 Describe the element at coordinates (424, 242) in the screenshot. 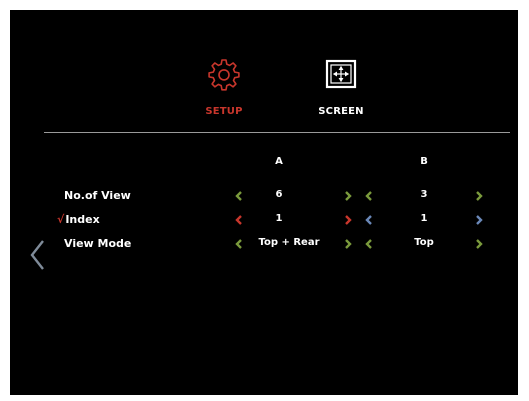

I see `view-mode-b-value: Top` at that location.